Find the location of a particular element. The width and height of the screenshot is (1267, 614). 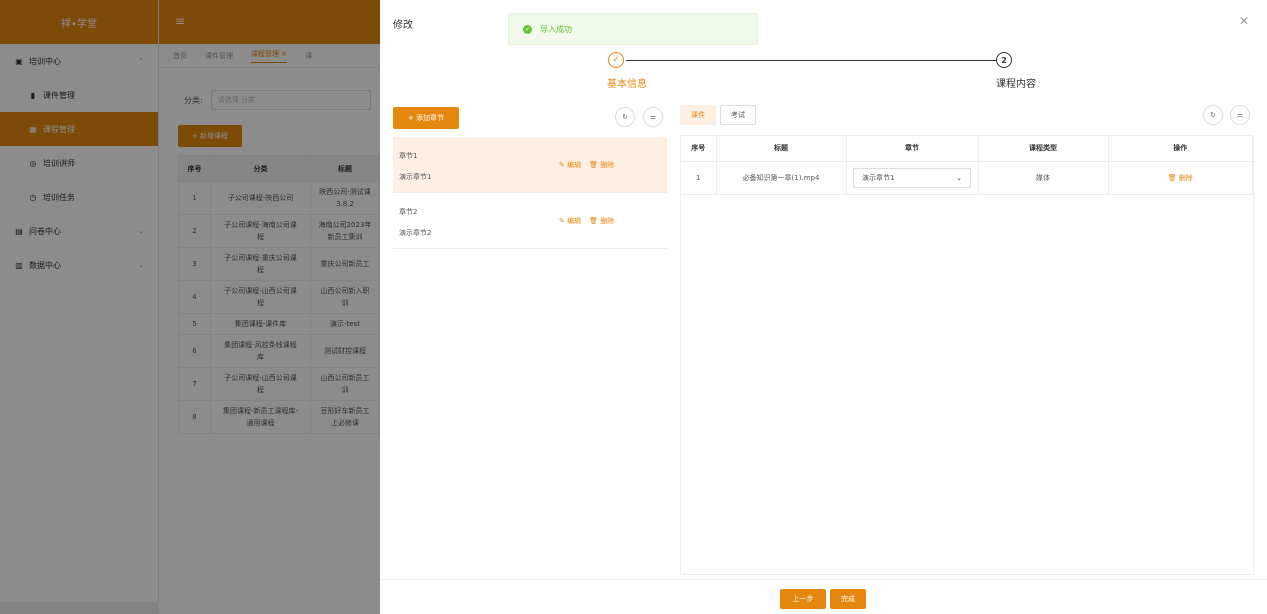

table-row: 1 必备知识第一章(1).mp4 演示章节1 ⌄ 媒体 🗑 删除 is located at coordinates (967, 178).